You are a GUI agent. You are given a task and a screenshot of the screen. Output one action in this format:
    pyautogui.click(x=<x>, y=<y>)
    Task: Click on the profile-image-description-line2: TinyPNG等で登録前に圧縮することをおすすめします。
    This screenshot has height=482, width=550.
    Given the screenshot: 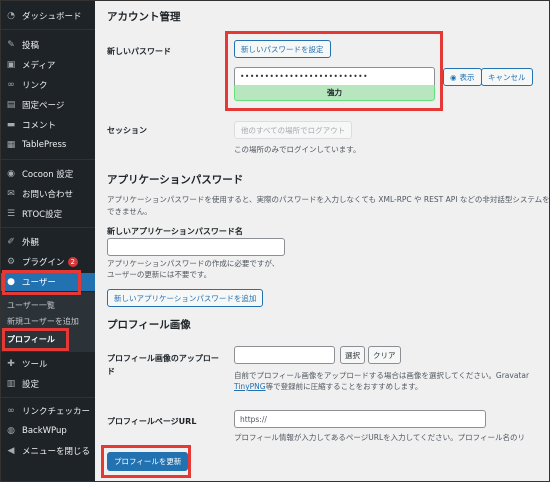 What is the action you would take?
    pyautogui.click(x=328, y=386)
    